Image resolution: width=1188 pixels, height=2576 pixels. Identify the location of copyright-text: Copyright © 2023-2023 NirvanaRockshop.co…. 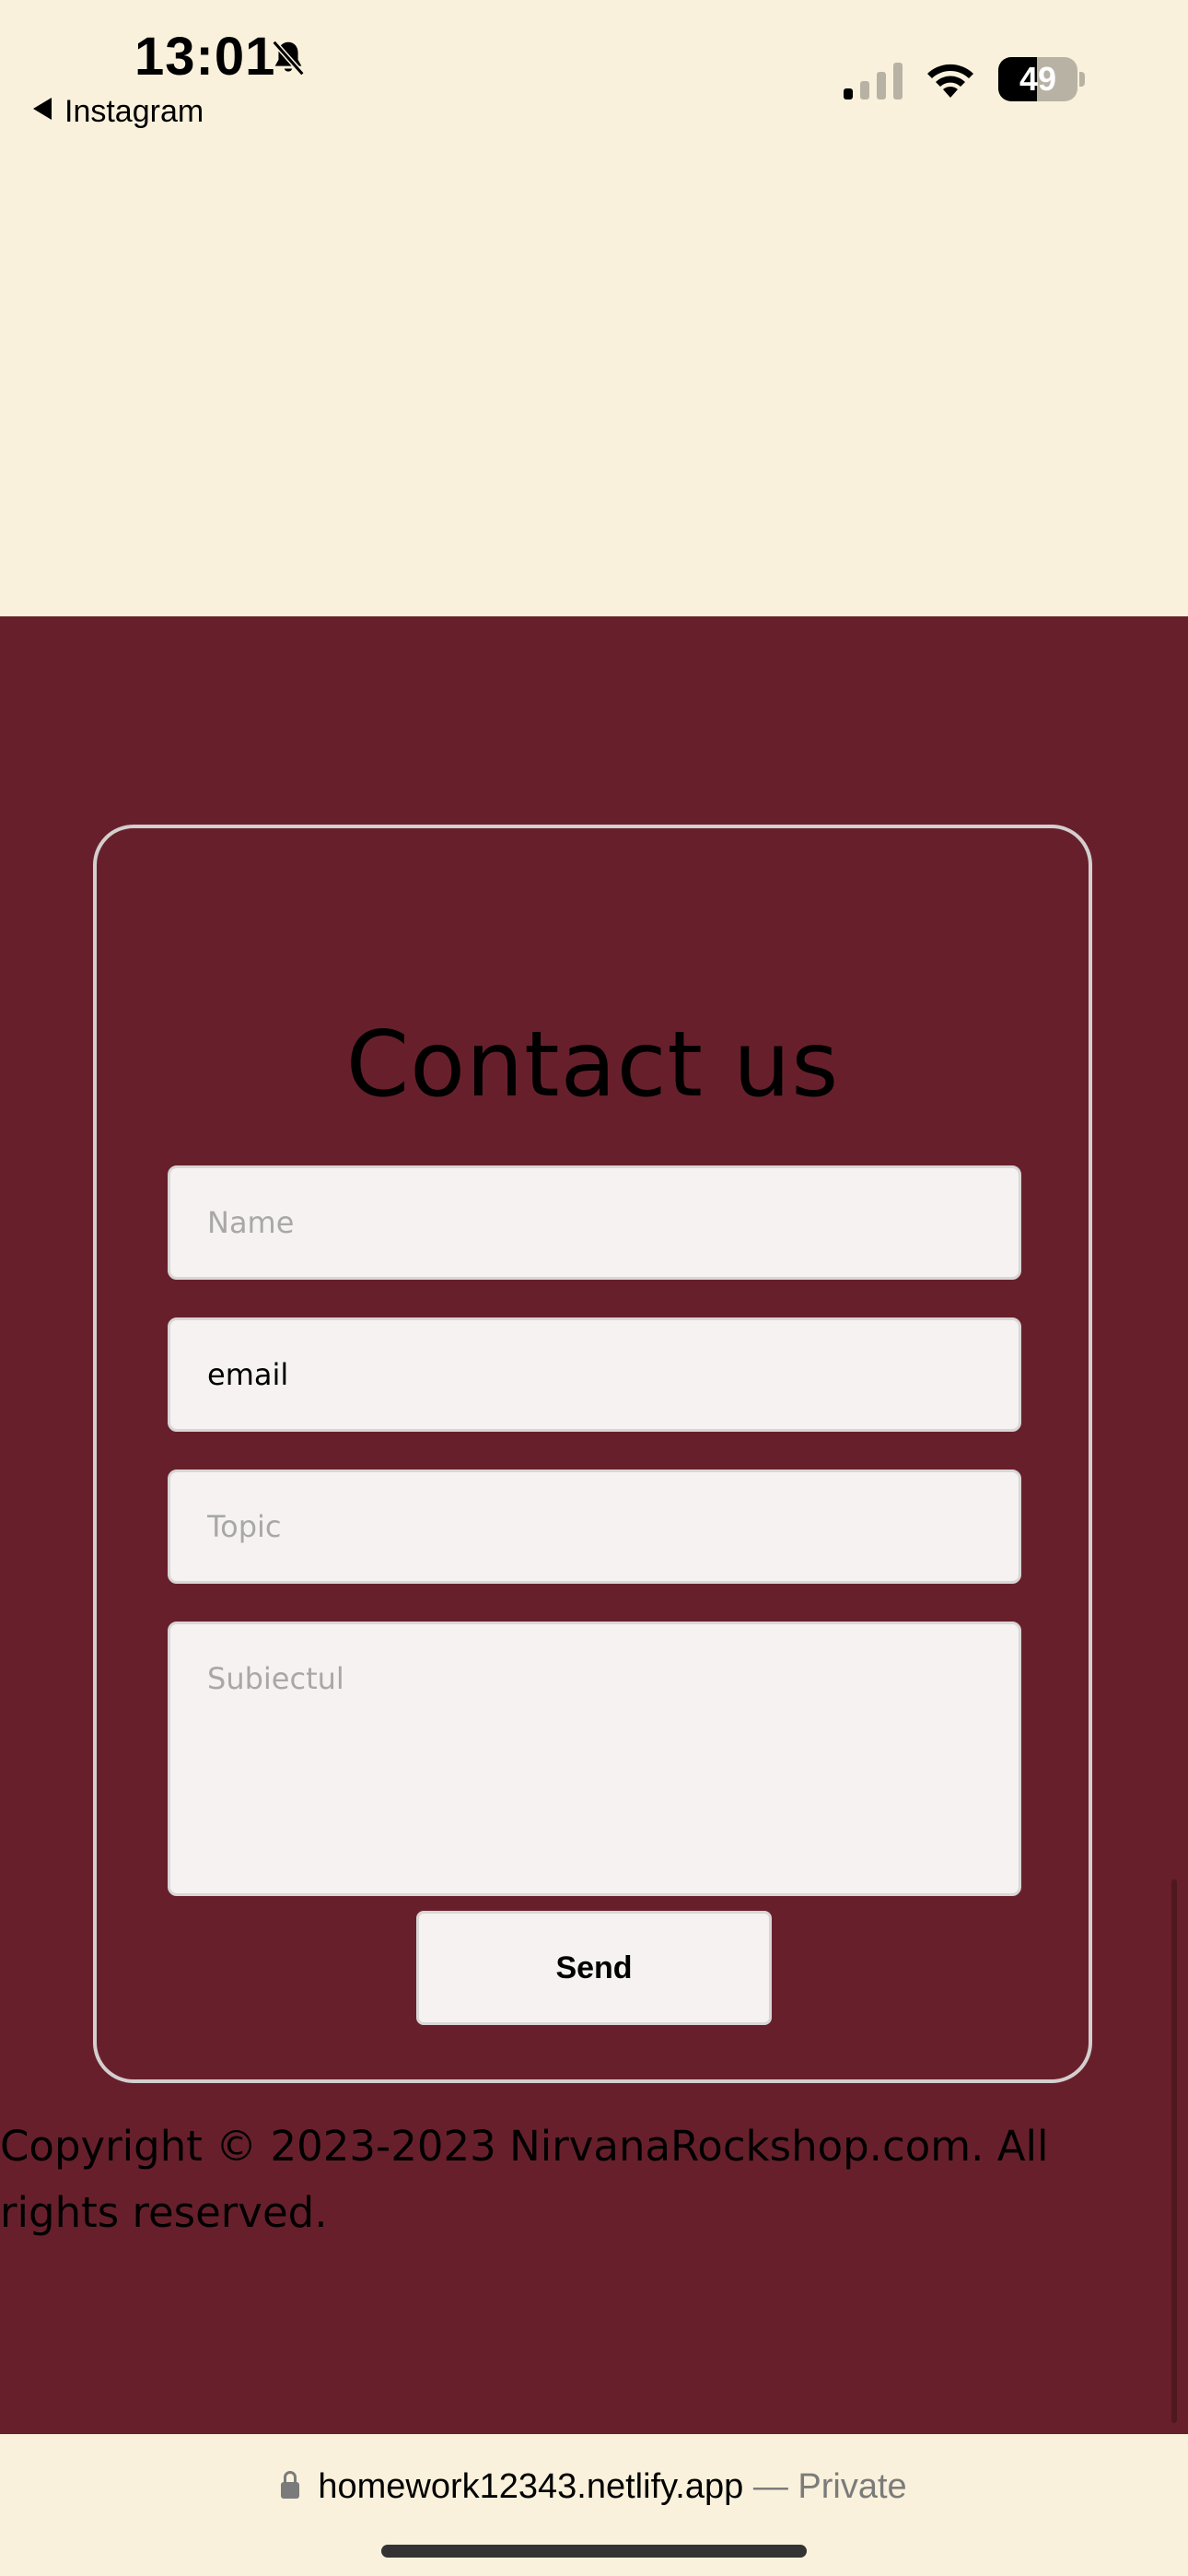
(524, 2179).